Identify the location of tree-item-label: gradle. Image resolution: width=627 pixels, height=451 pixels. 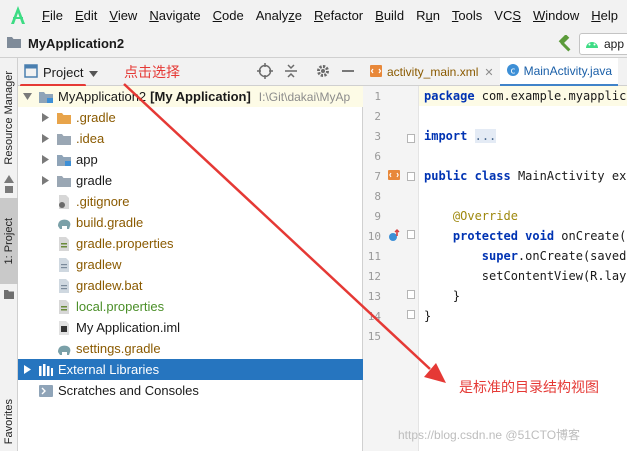
(94, 180).